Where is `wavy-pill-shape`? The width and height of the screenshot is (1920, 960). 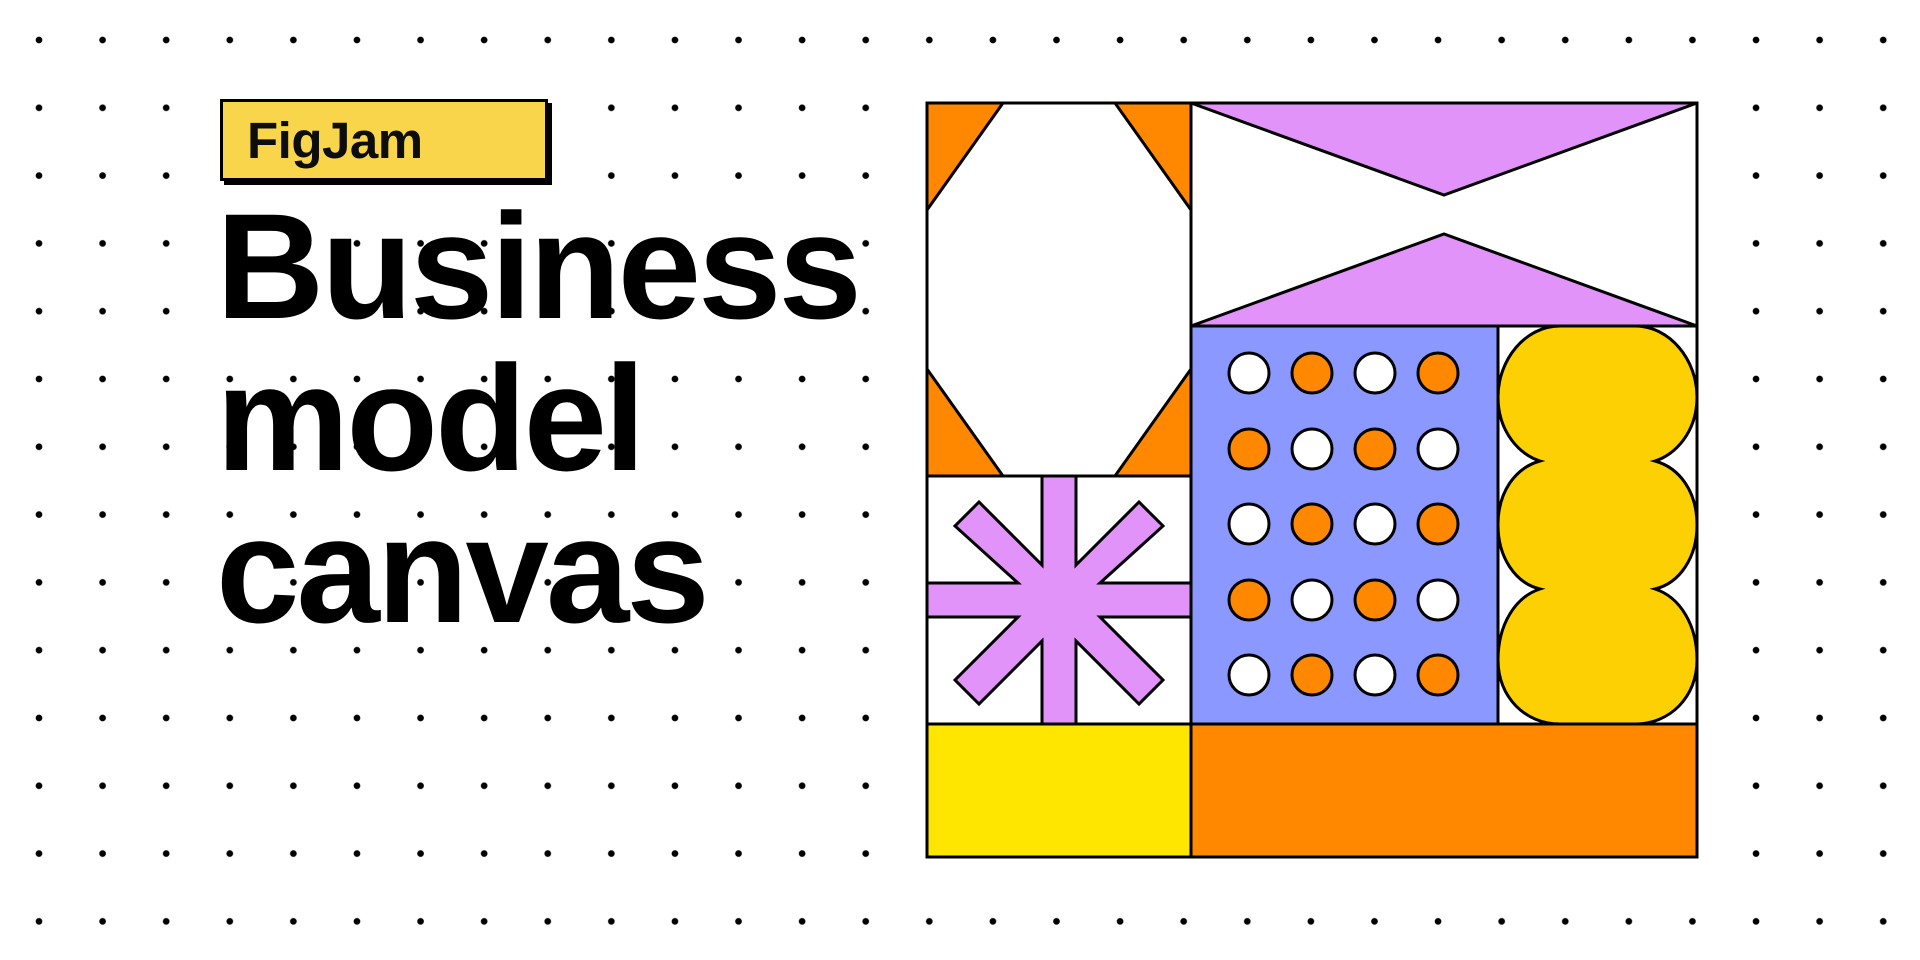
wavy-pill-shape is located at coordinates (1597, 525).